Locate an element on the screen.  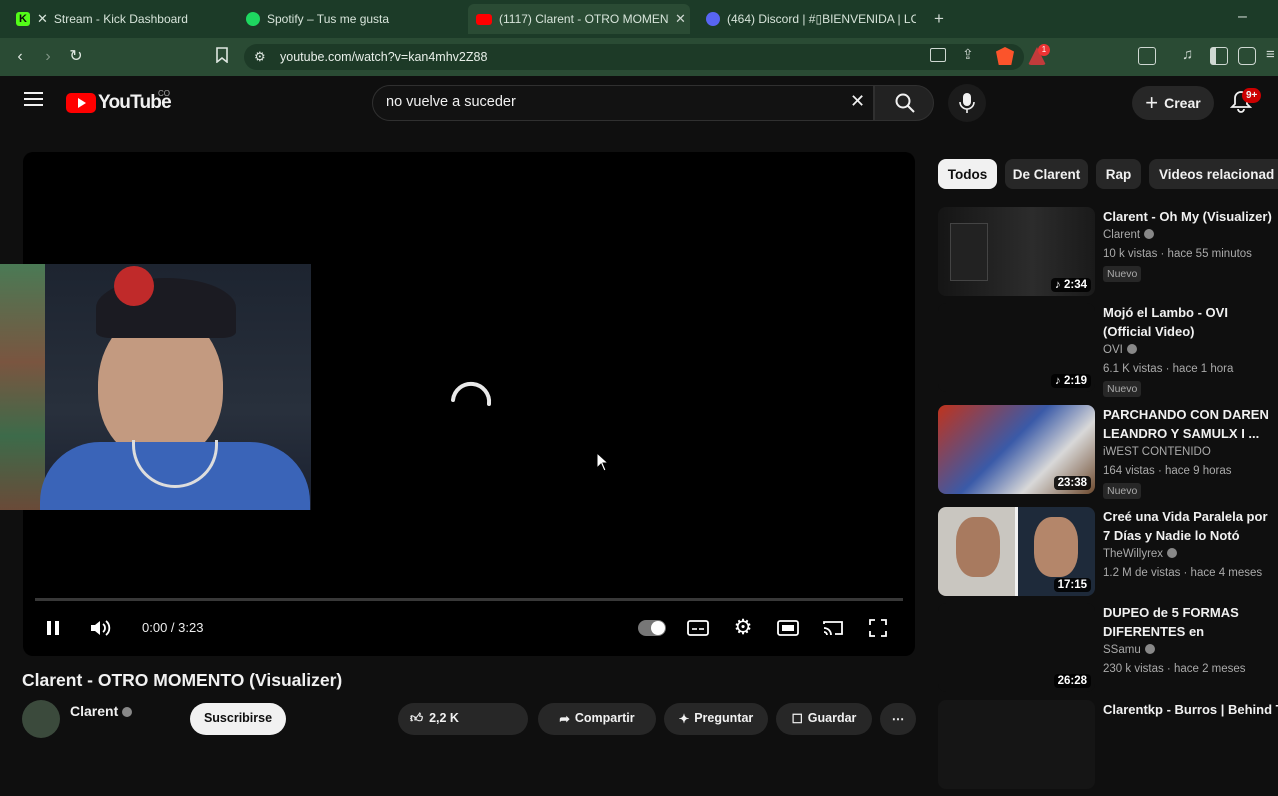
save-button: ☐ Guardar is located at coordinates (824, 719).